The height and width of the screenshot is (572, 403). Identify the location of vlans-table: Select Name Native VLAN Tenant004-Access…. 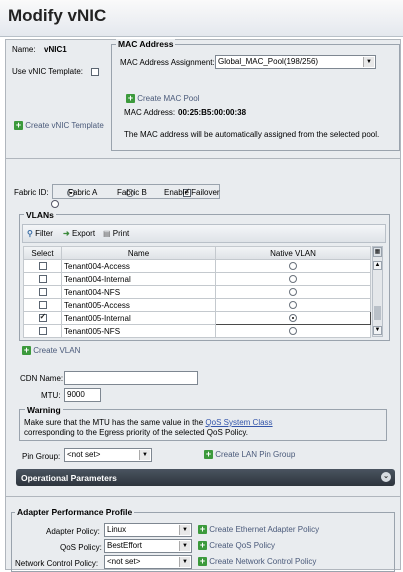
(197, 292).